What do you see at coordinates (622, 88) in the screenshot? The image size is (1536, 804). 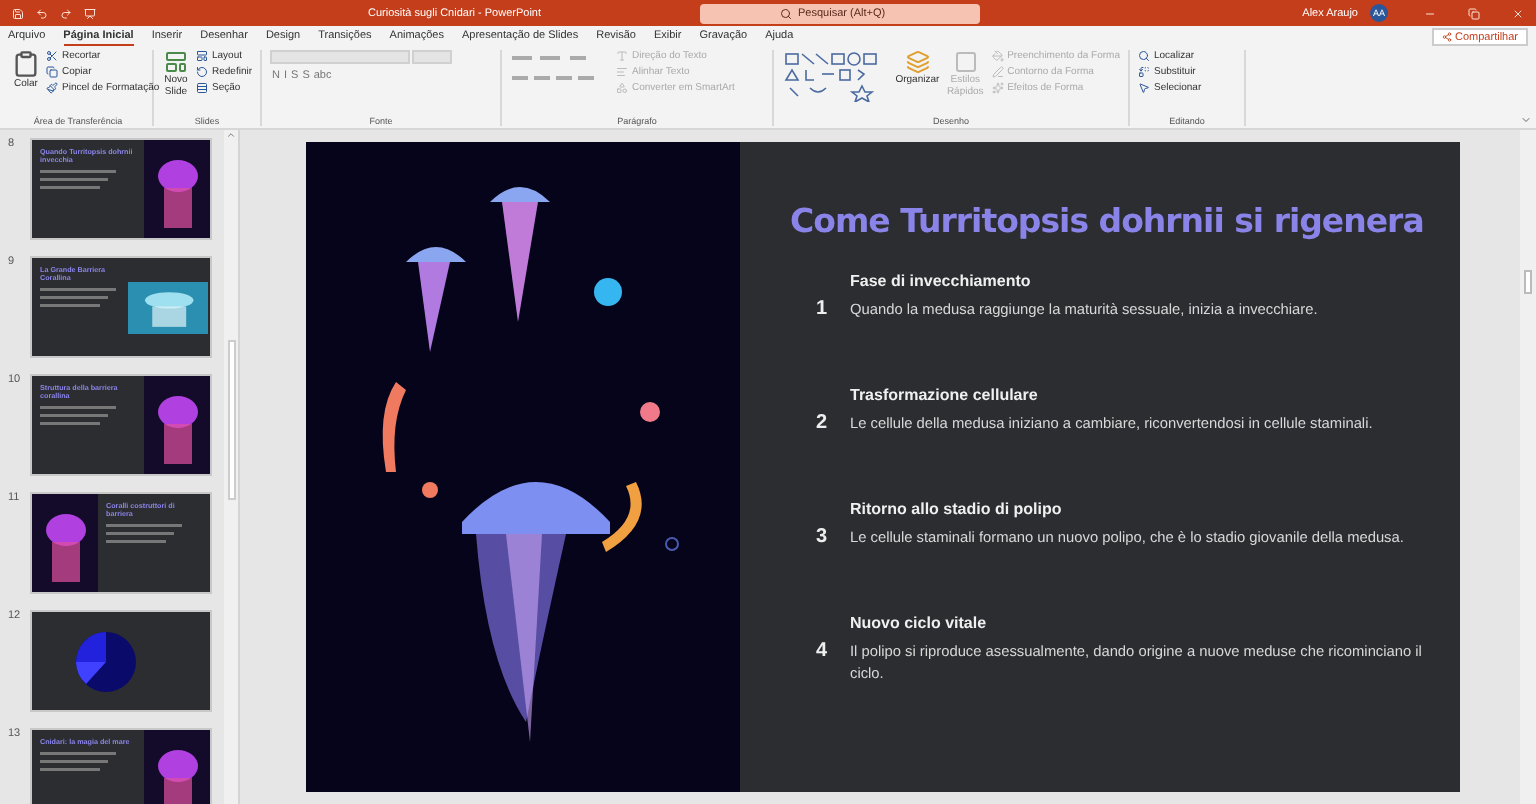 I see `smartart-icon` at bounding box center [622, 88].